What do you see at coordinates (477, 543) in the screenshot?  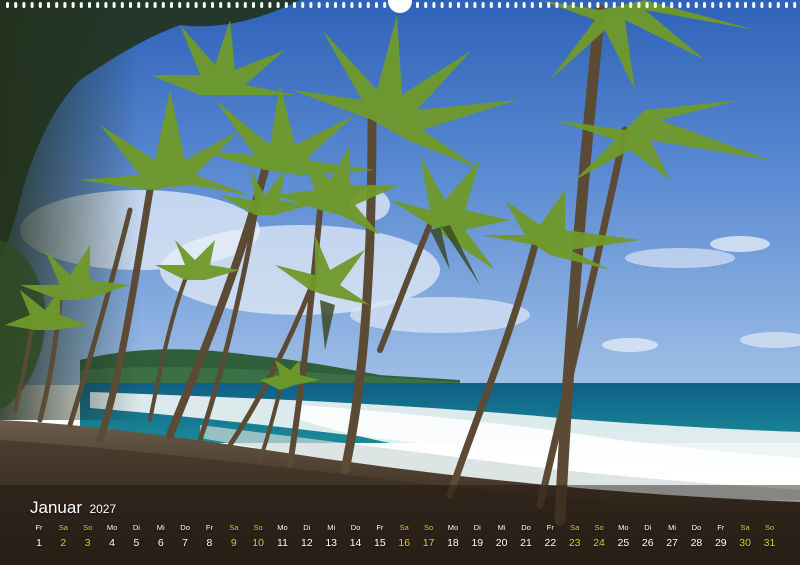 I see `day-number: 19` at bounding box center [477, 543].